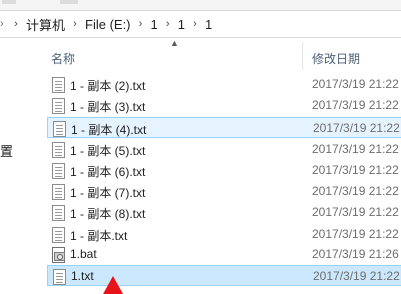 This screenshot has width=401, height=294. I want to click on breadcrumb-folder-1: 1, so click(154, 24).